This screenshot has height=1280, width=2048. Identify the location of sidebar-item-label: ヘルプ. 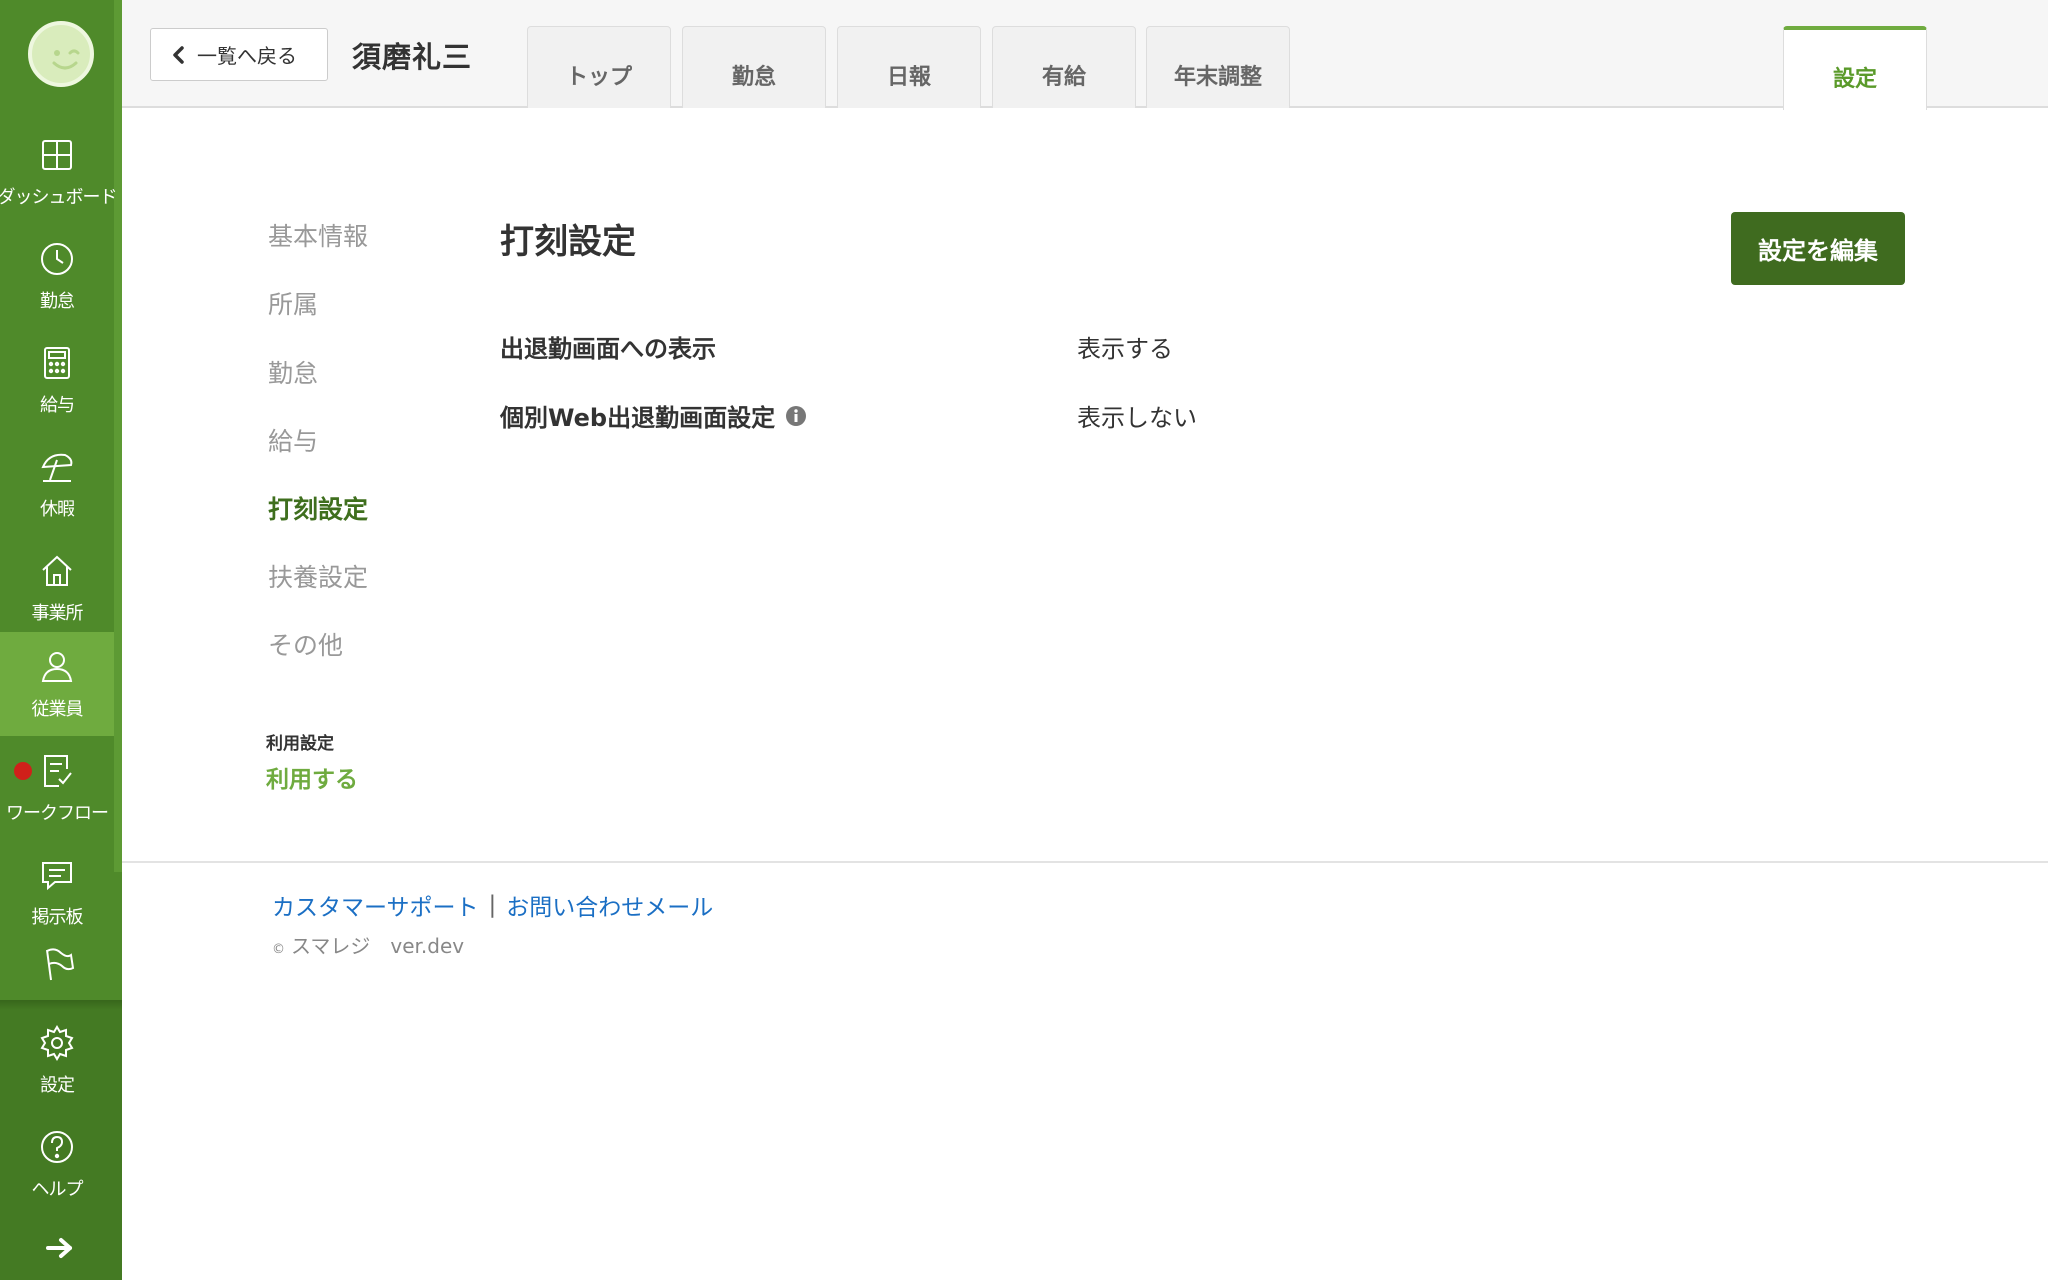
(57, 1189).